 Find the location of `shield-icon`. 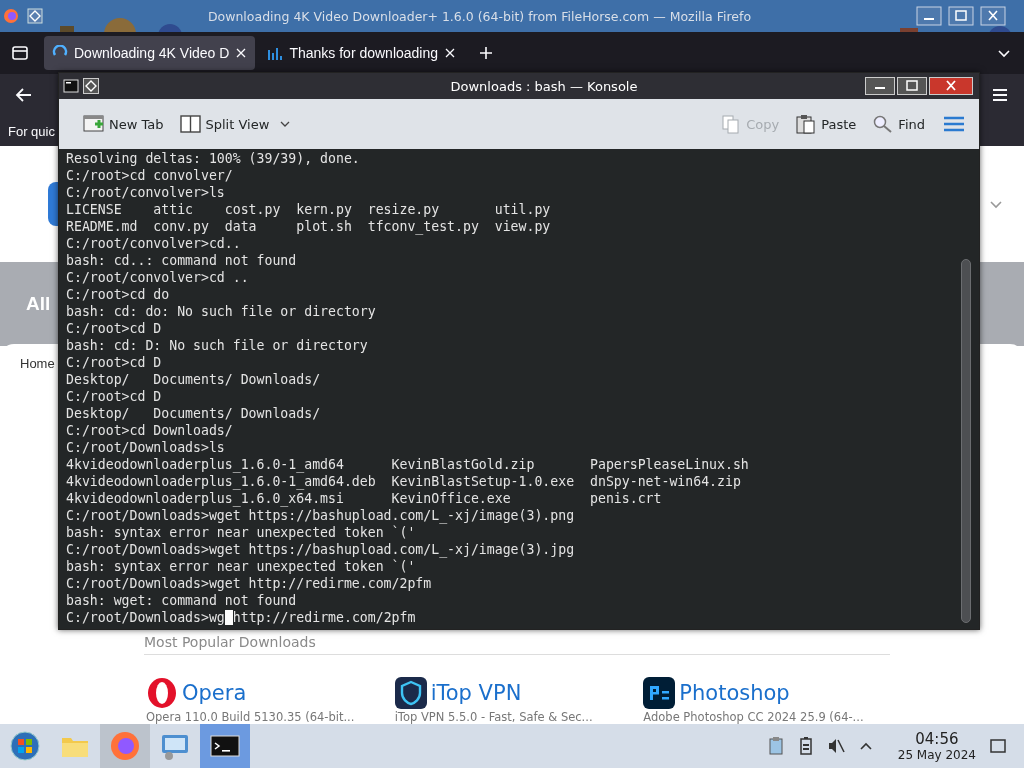

shield-icon is located at coordinates (410, 693).